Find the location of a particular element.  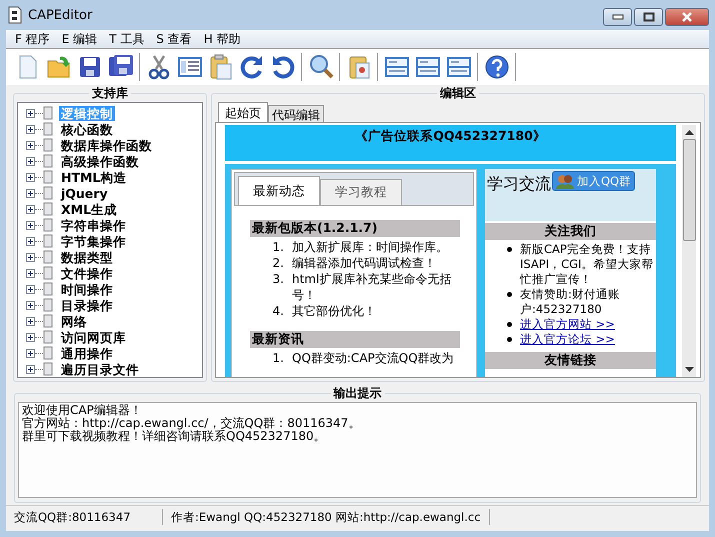

menu-item: T 工具 is located at coordinates (130, 39).